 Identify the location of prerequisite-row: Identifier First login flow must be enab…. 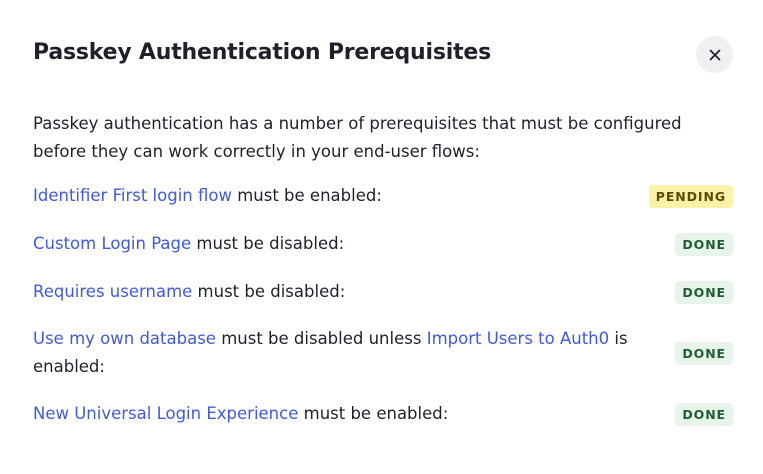
(383, 196).